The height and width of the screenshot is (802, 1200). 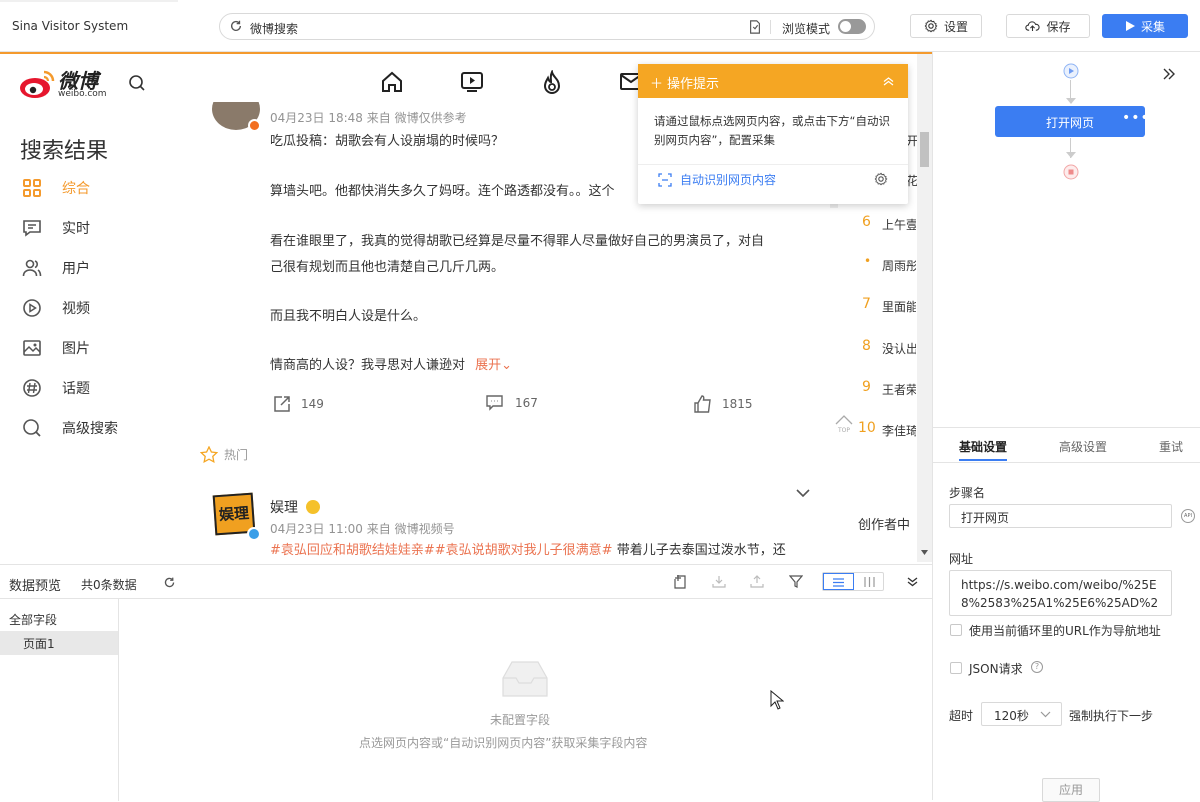 I want to click on home-icon, so click(x=392, y=82).